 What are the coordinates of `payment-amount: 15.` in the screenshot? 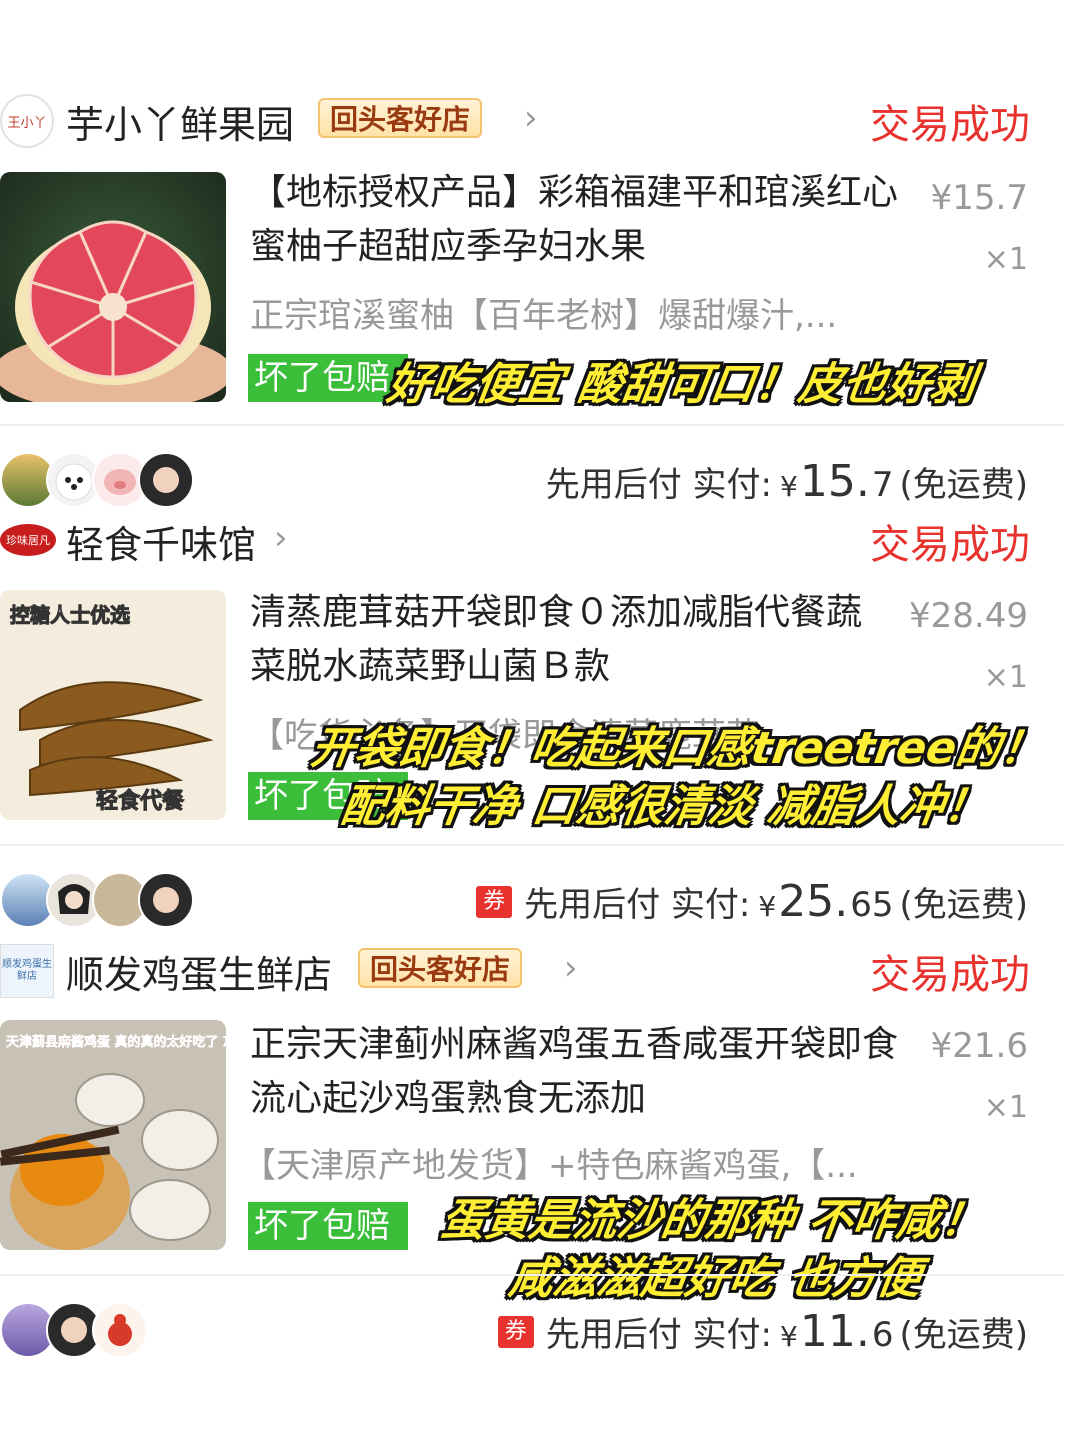 It's located at (834, 481).